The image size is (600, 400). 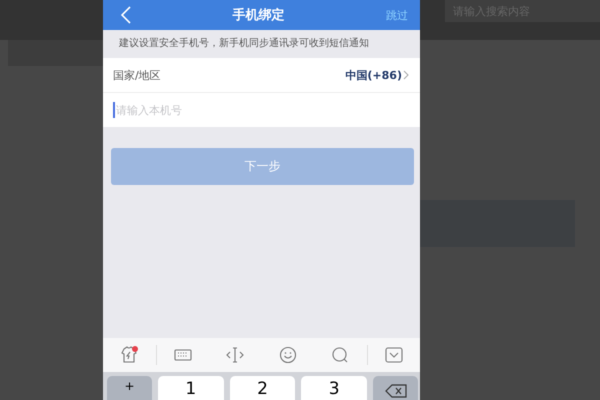 I want to click on digit-key: 3, so click(x=334, y=388).